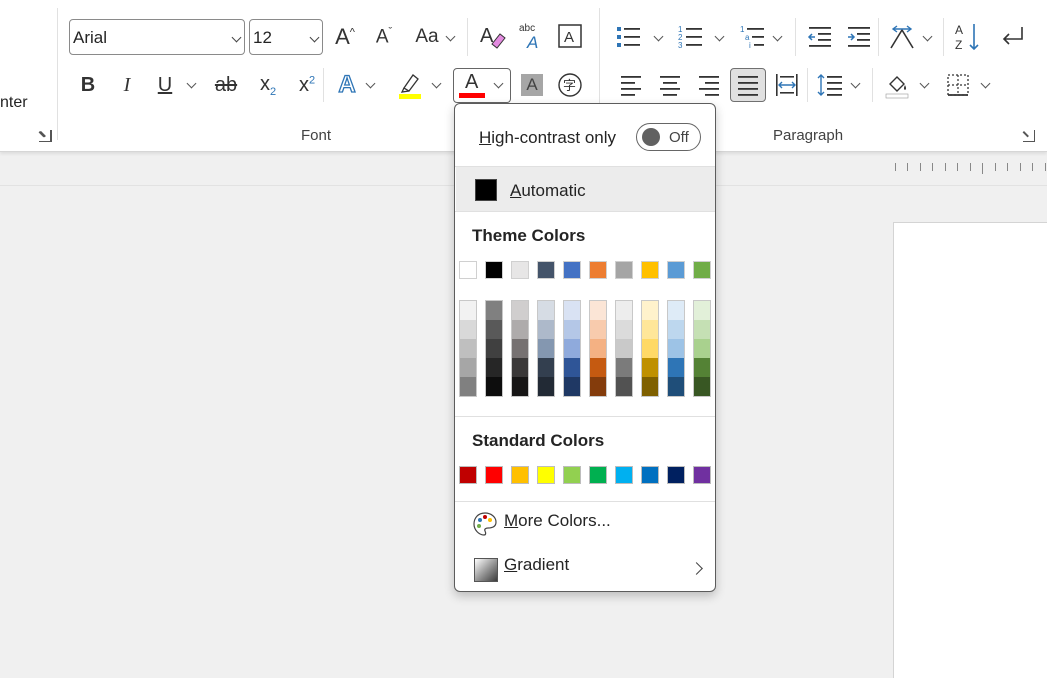 This screenshot has width=1047, height=678. I want to click on italic-button: I, so click(127, 85).